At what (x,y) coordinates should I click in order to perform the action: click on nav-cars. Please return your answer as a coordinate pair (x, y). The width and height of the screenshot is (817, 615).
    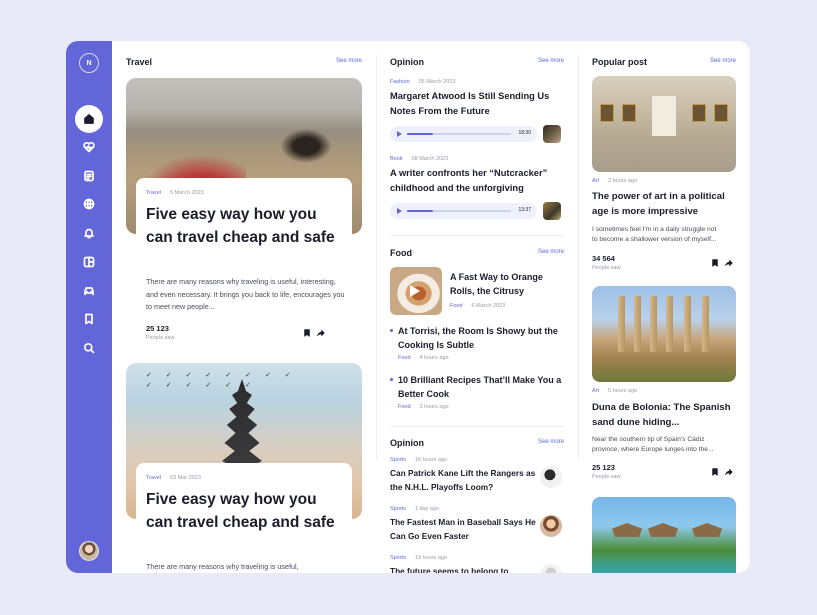
    Looking at the image, I should click on (89, 291).